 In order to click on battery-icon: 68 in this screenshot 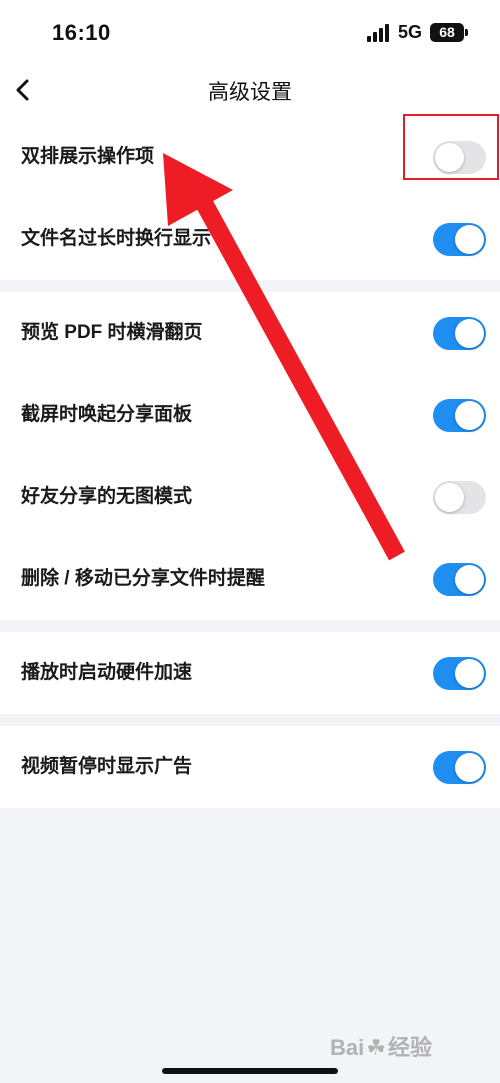, I will do `click(449, 32)`.